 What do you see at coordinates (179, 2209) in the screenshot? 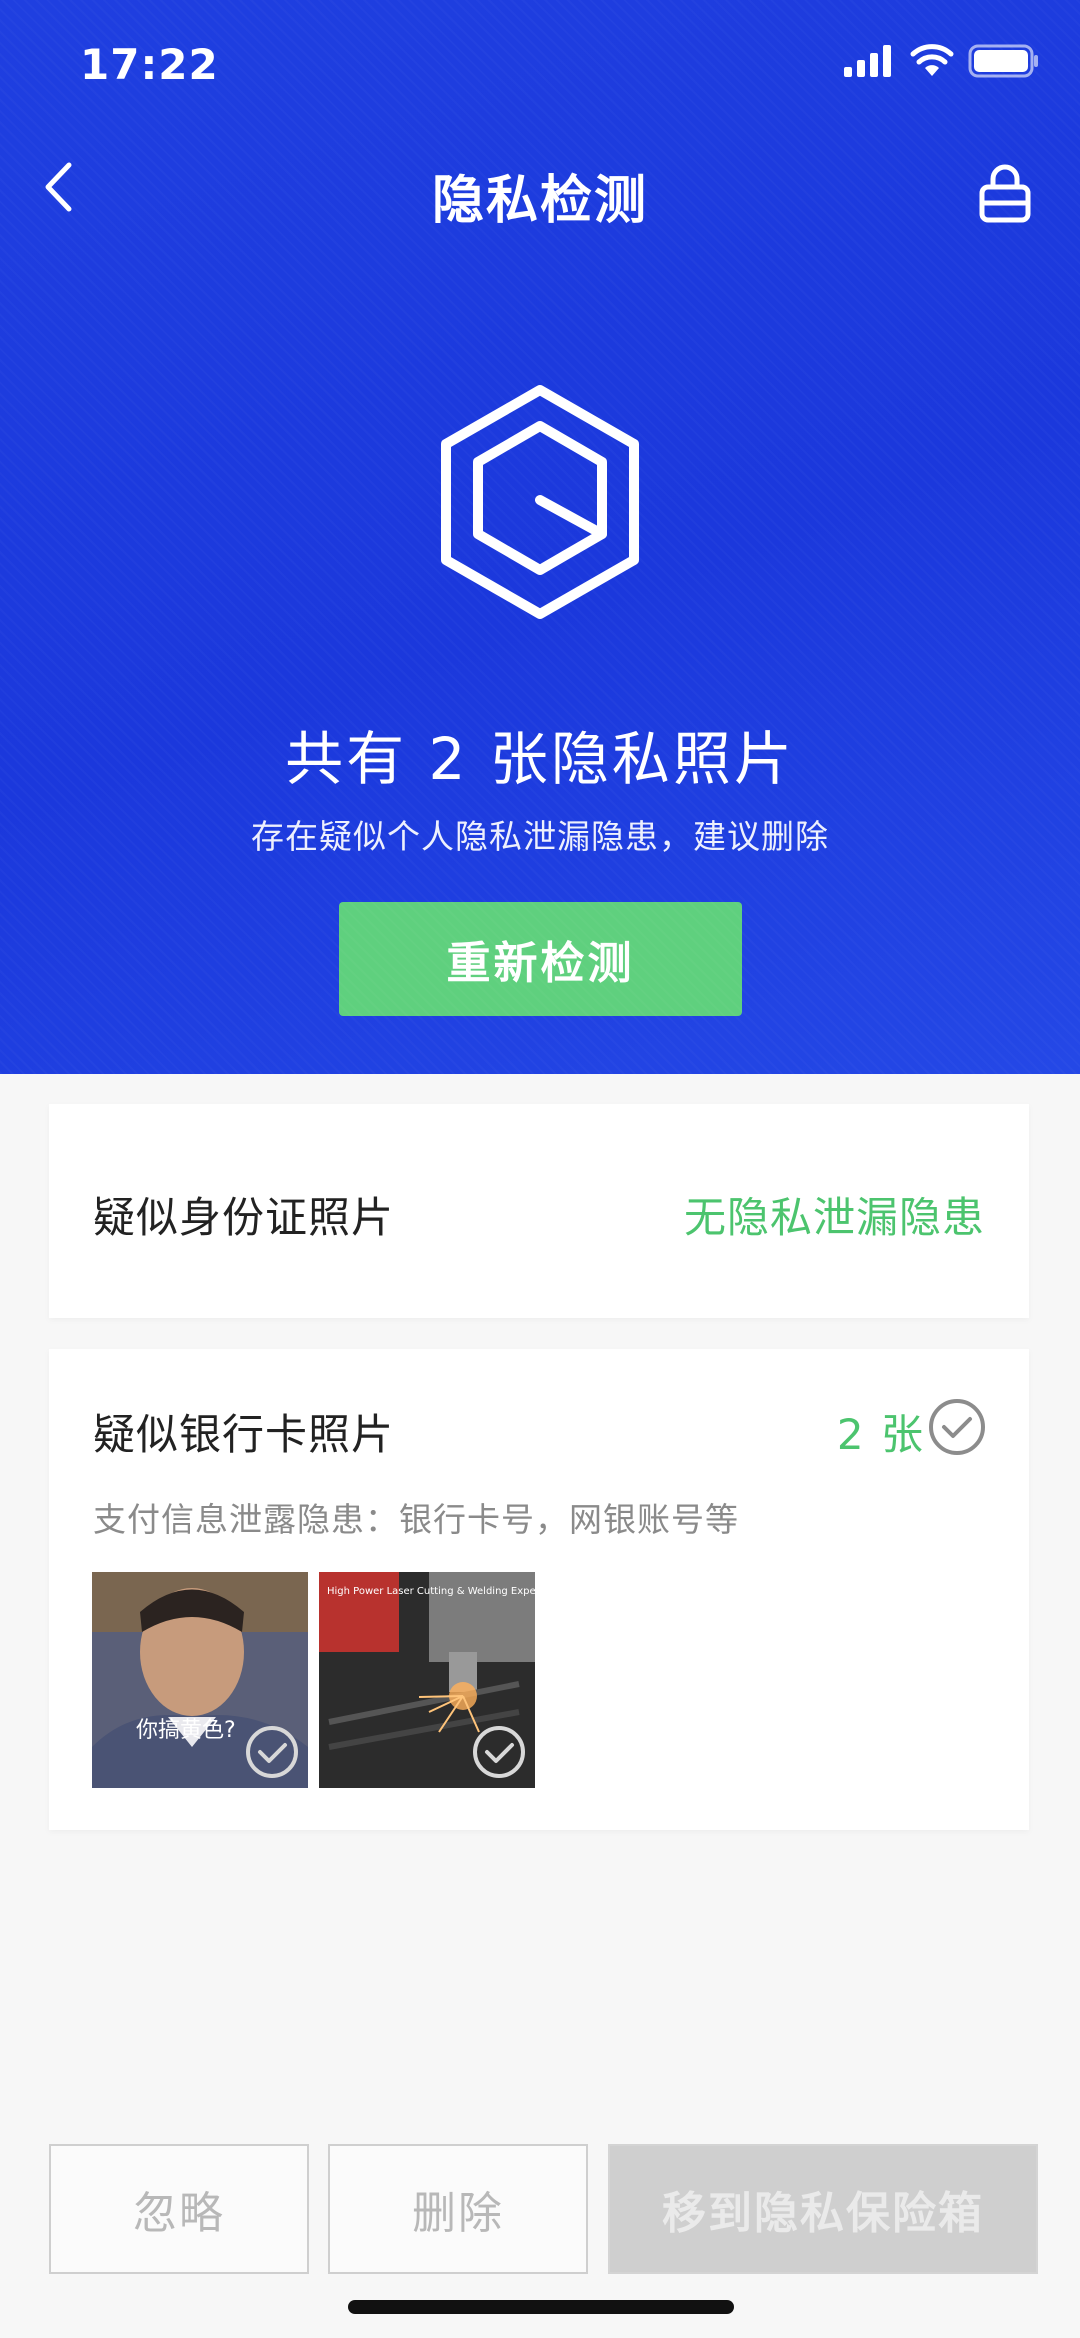
I see `ignore-button: 忽略` at bounding box center [179, 2209].